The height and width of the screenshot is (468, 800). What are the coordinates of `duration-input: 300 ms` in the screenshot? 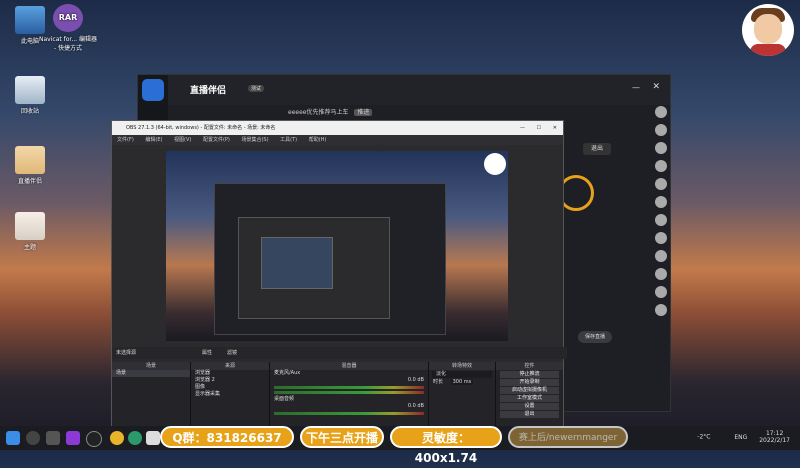 It's located at (462, 382).